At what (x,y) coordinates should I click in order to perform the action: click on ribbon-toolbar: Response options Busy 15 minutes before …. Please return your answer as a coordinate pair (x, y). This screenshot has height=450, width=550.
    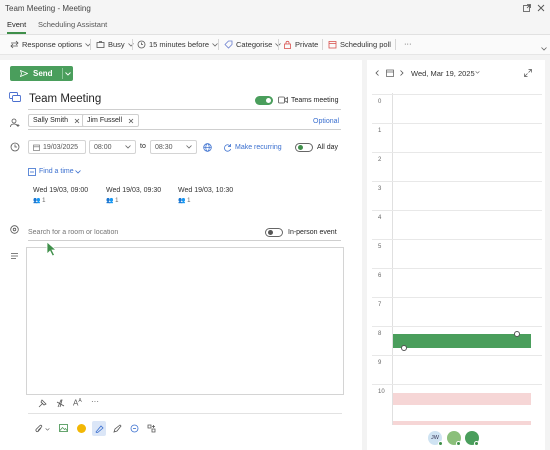
    Looking at the image, I should click on (275, 45).